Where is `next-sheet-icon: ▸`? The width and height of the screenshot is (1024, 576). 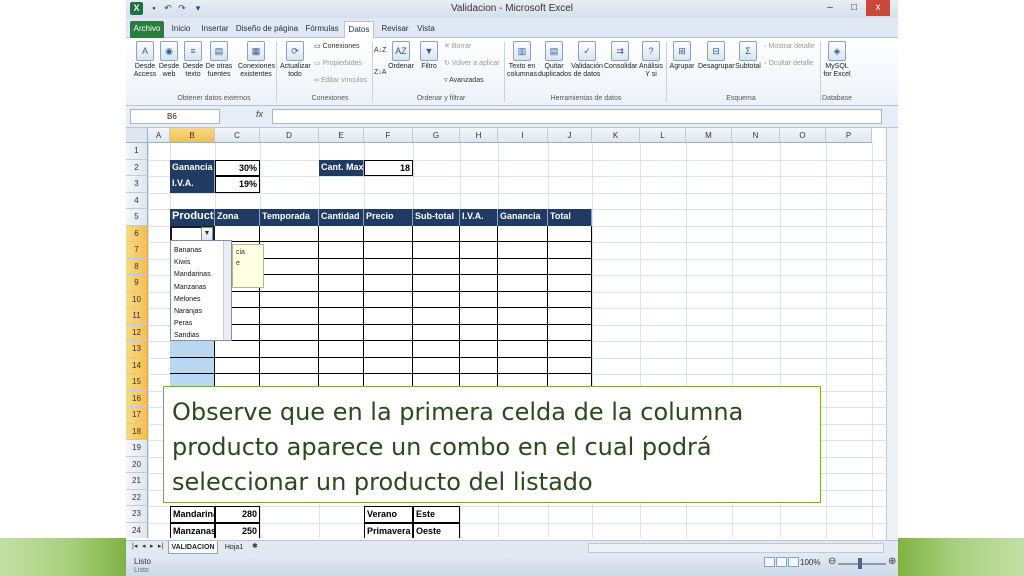
next-sheet-icon: ▸ is located at coordinates (152, 546).